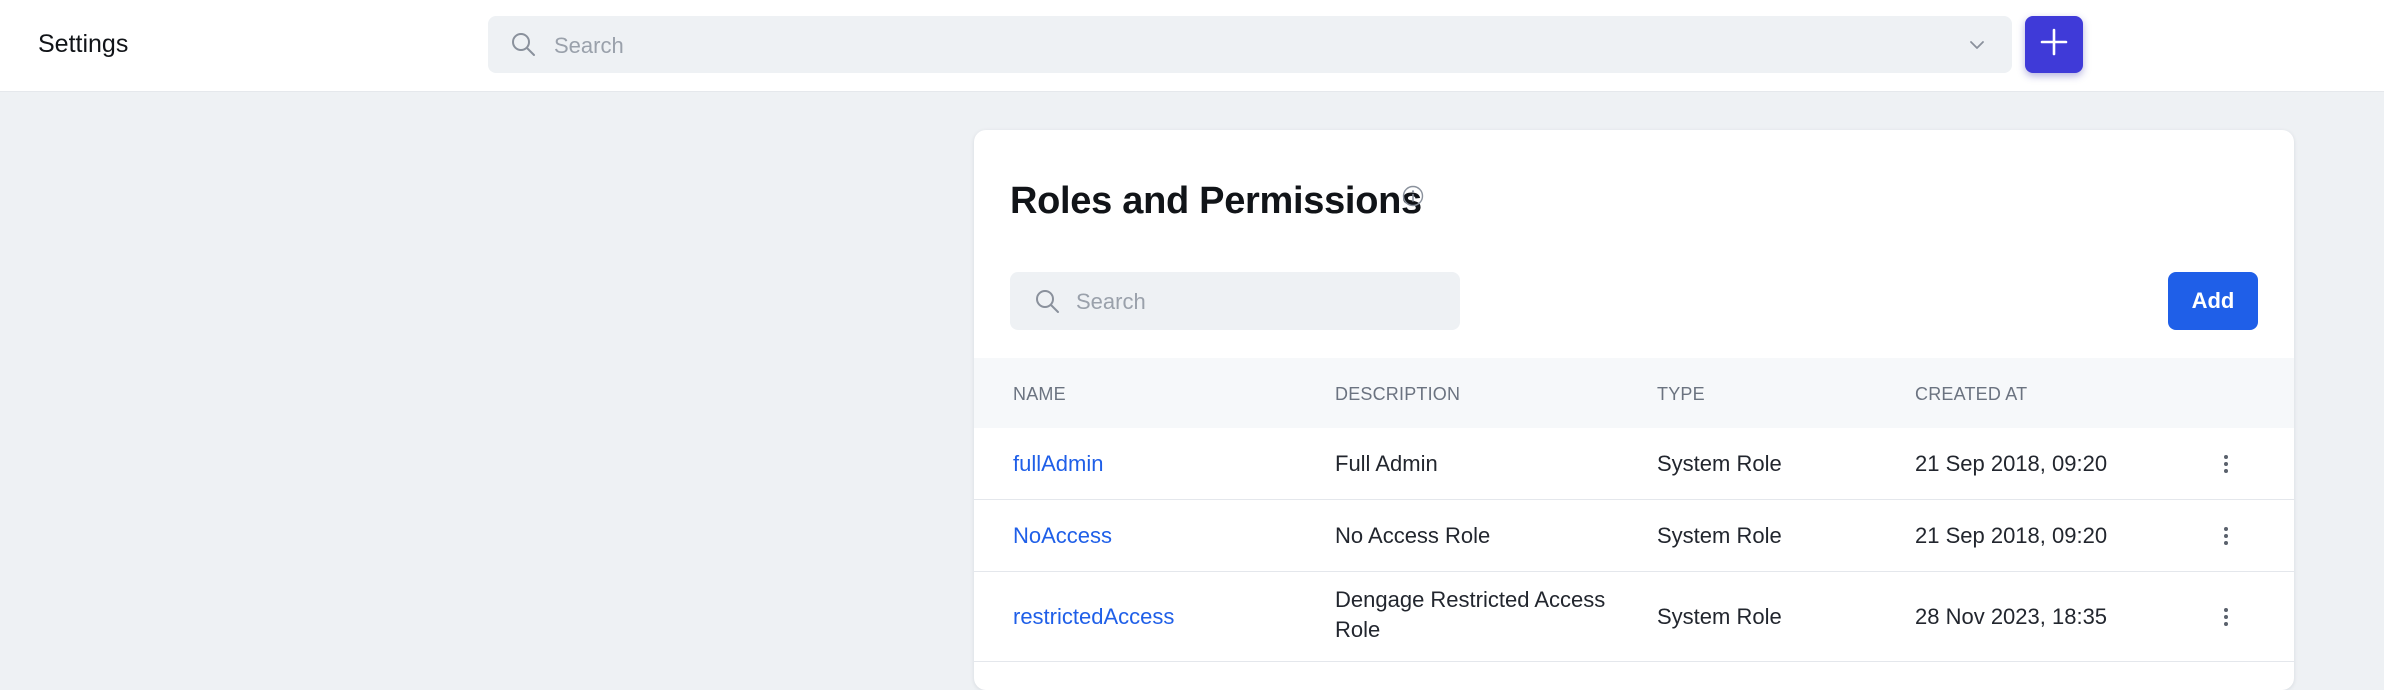 The width and height of the screenshot is (2384, 690). I want to click on role-description-line2: Role, so click(1358, 629).